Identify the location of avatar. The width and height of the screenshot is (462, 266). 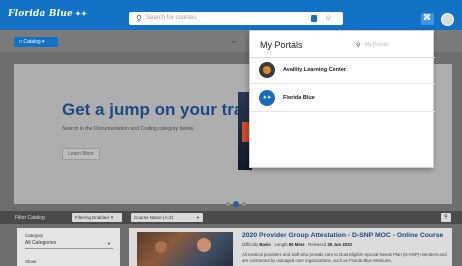
(447, 19).